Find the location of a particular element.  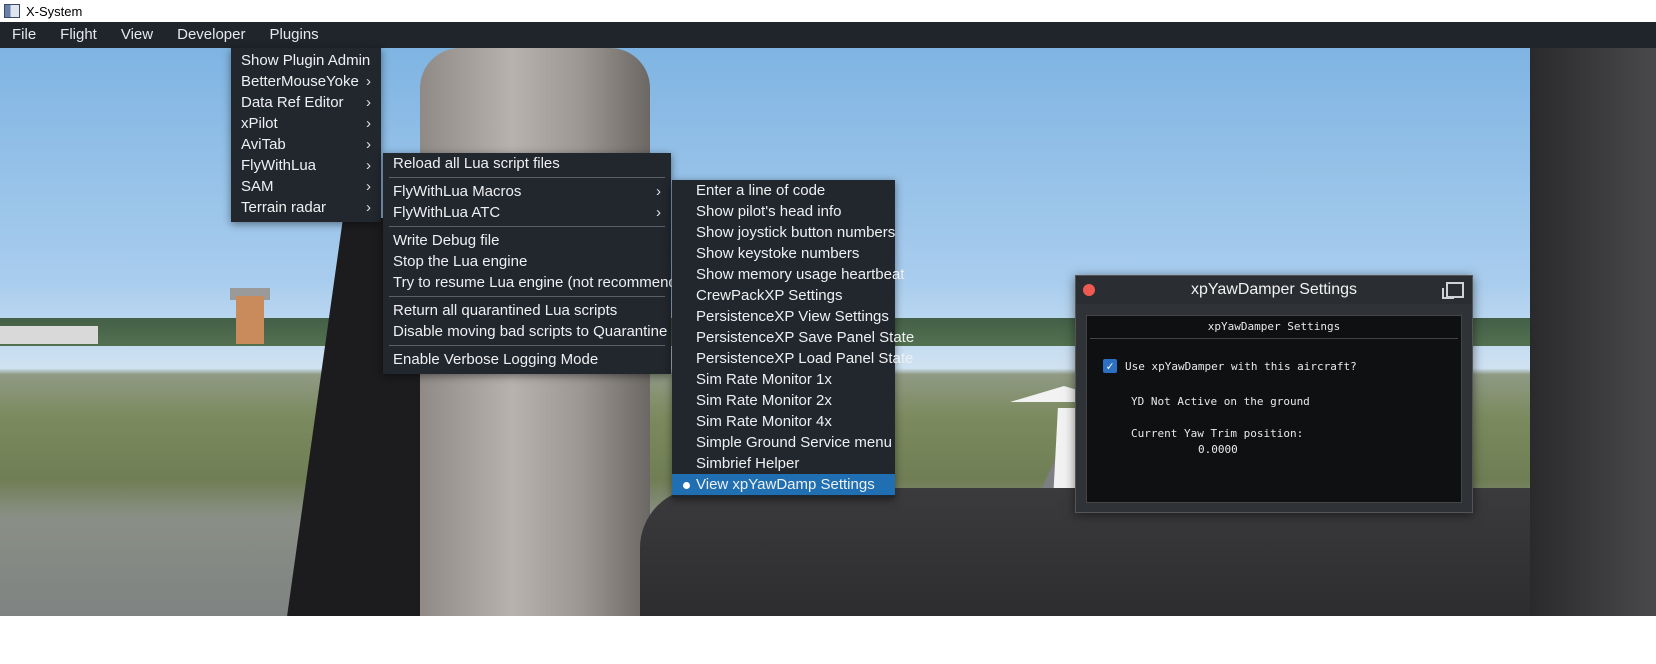

menu-item-label: AviTab is located at coordinates (263, 144).